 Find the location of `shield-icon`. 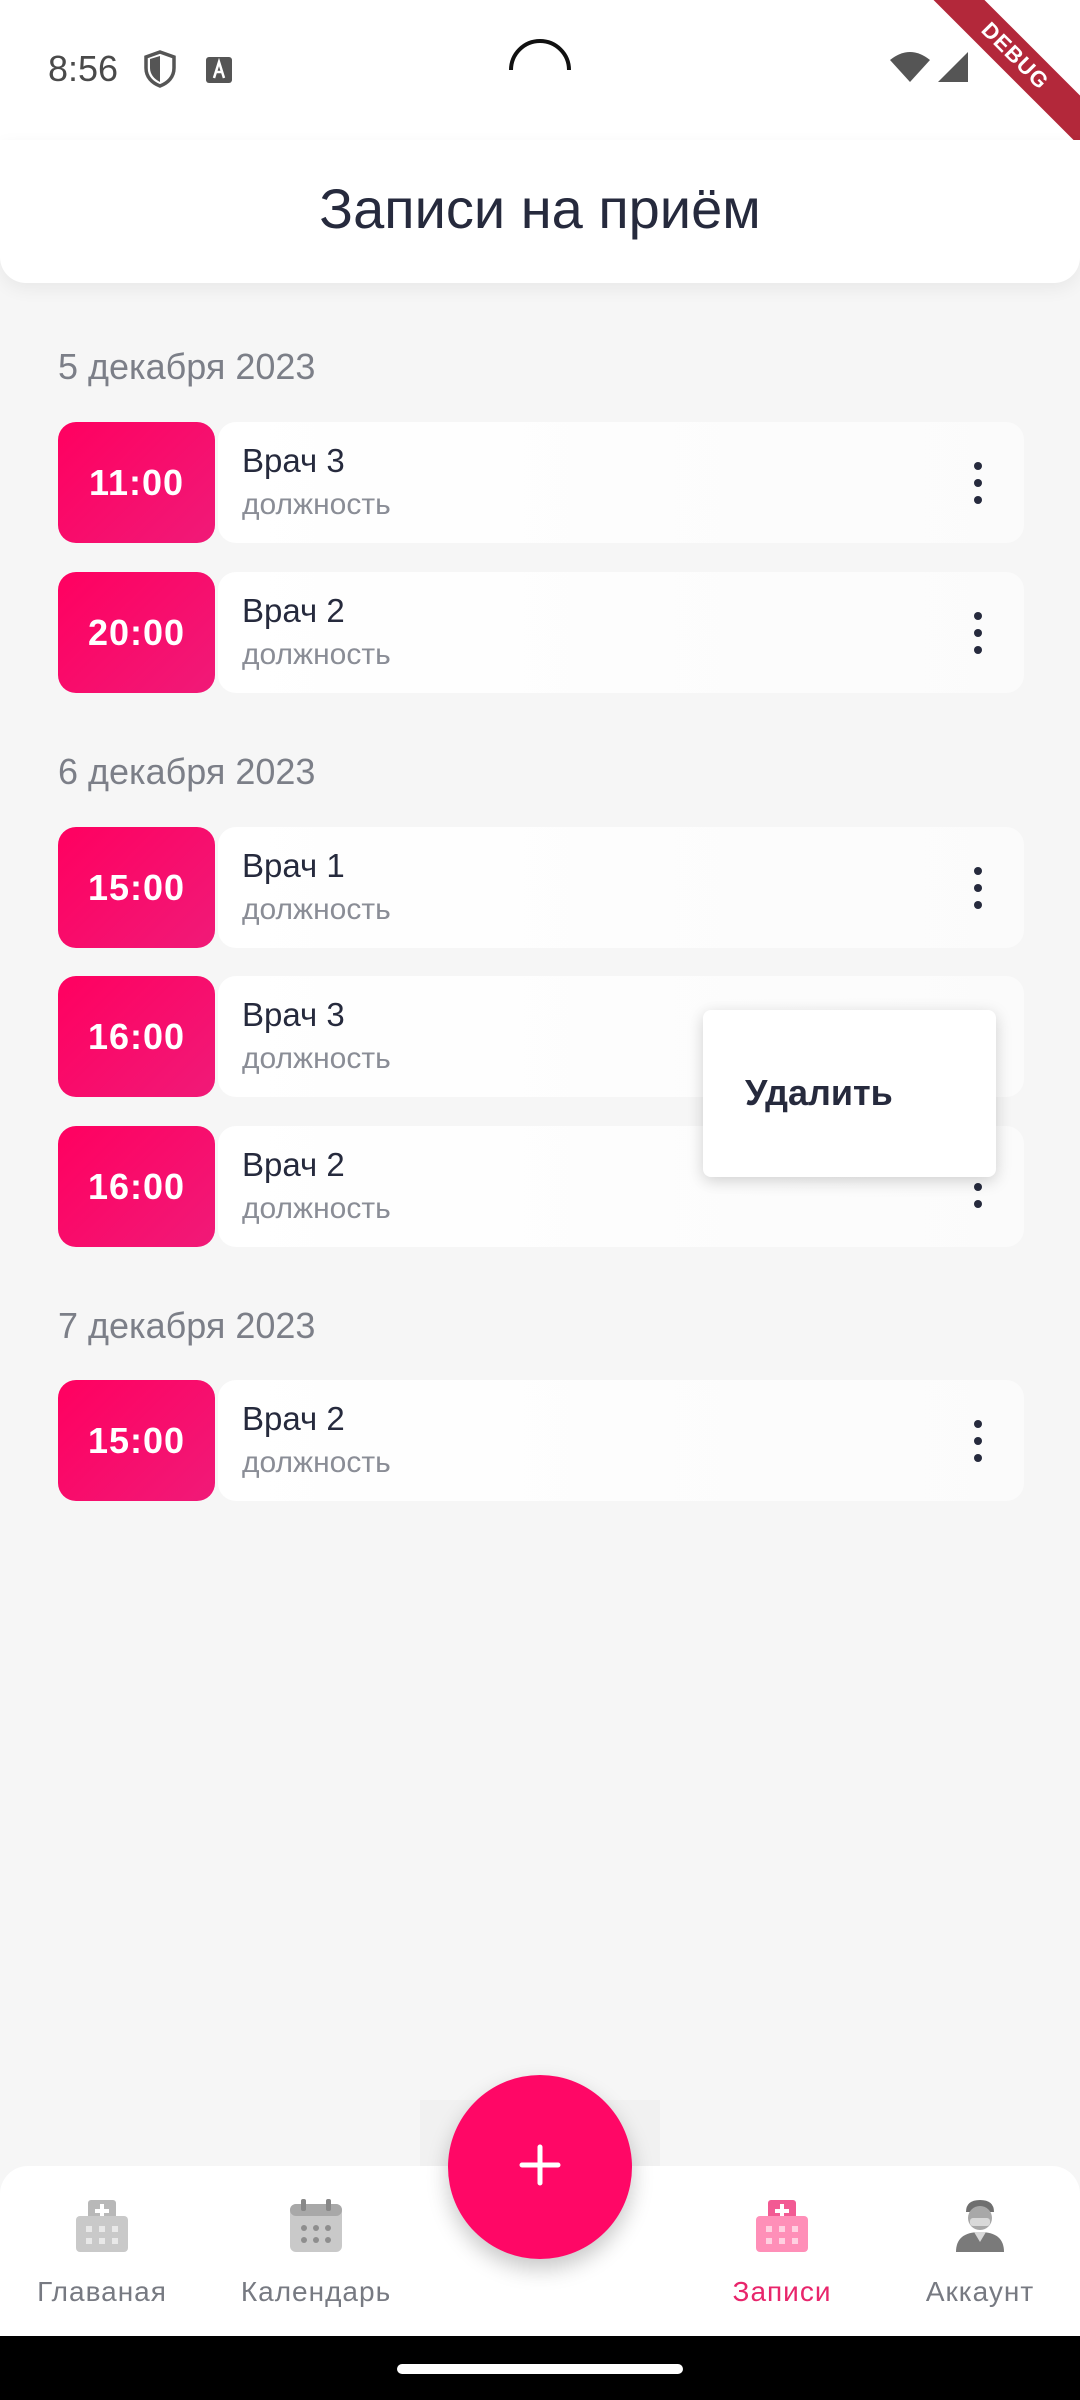

shield-icon is located at coordinates (160, 71).